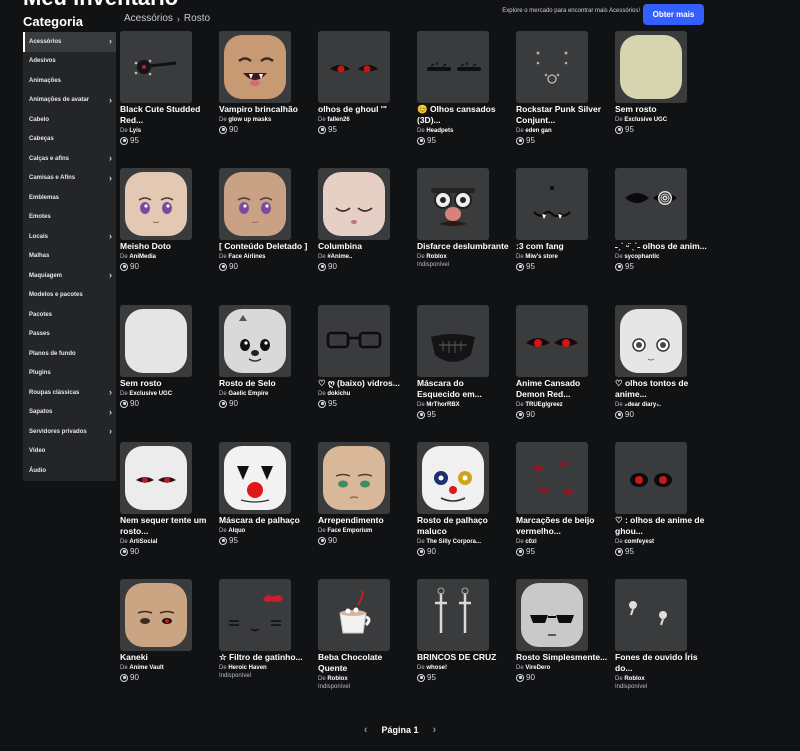 This screenshot has width=800, height=751. Describe the element at coordinates (69, 120) in the screenshot. I see `sidebar-item: Cabelo` at that location.